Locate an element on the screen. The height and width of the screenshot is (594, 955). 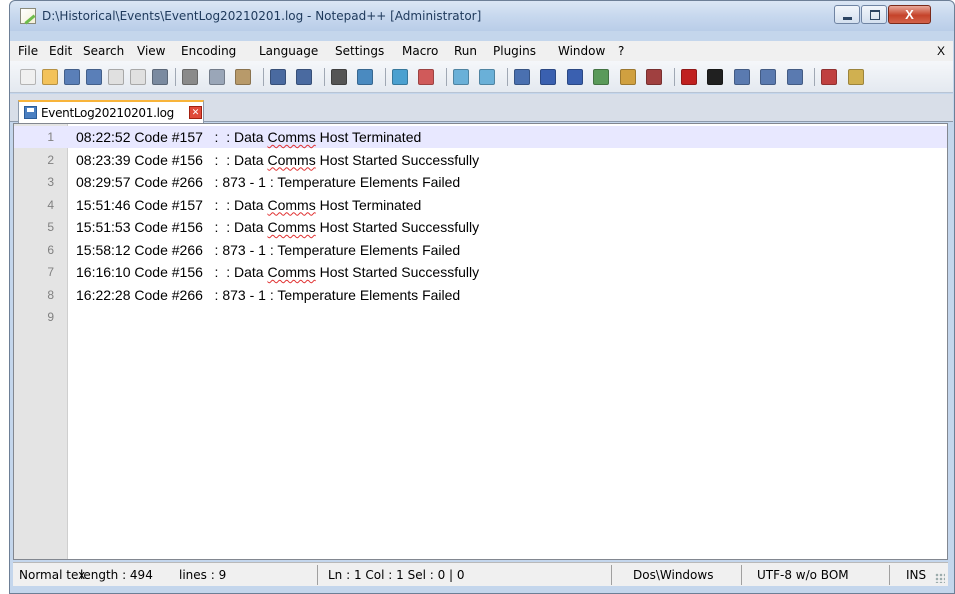
record-macro-icon is located at coordinates (688, 77).